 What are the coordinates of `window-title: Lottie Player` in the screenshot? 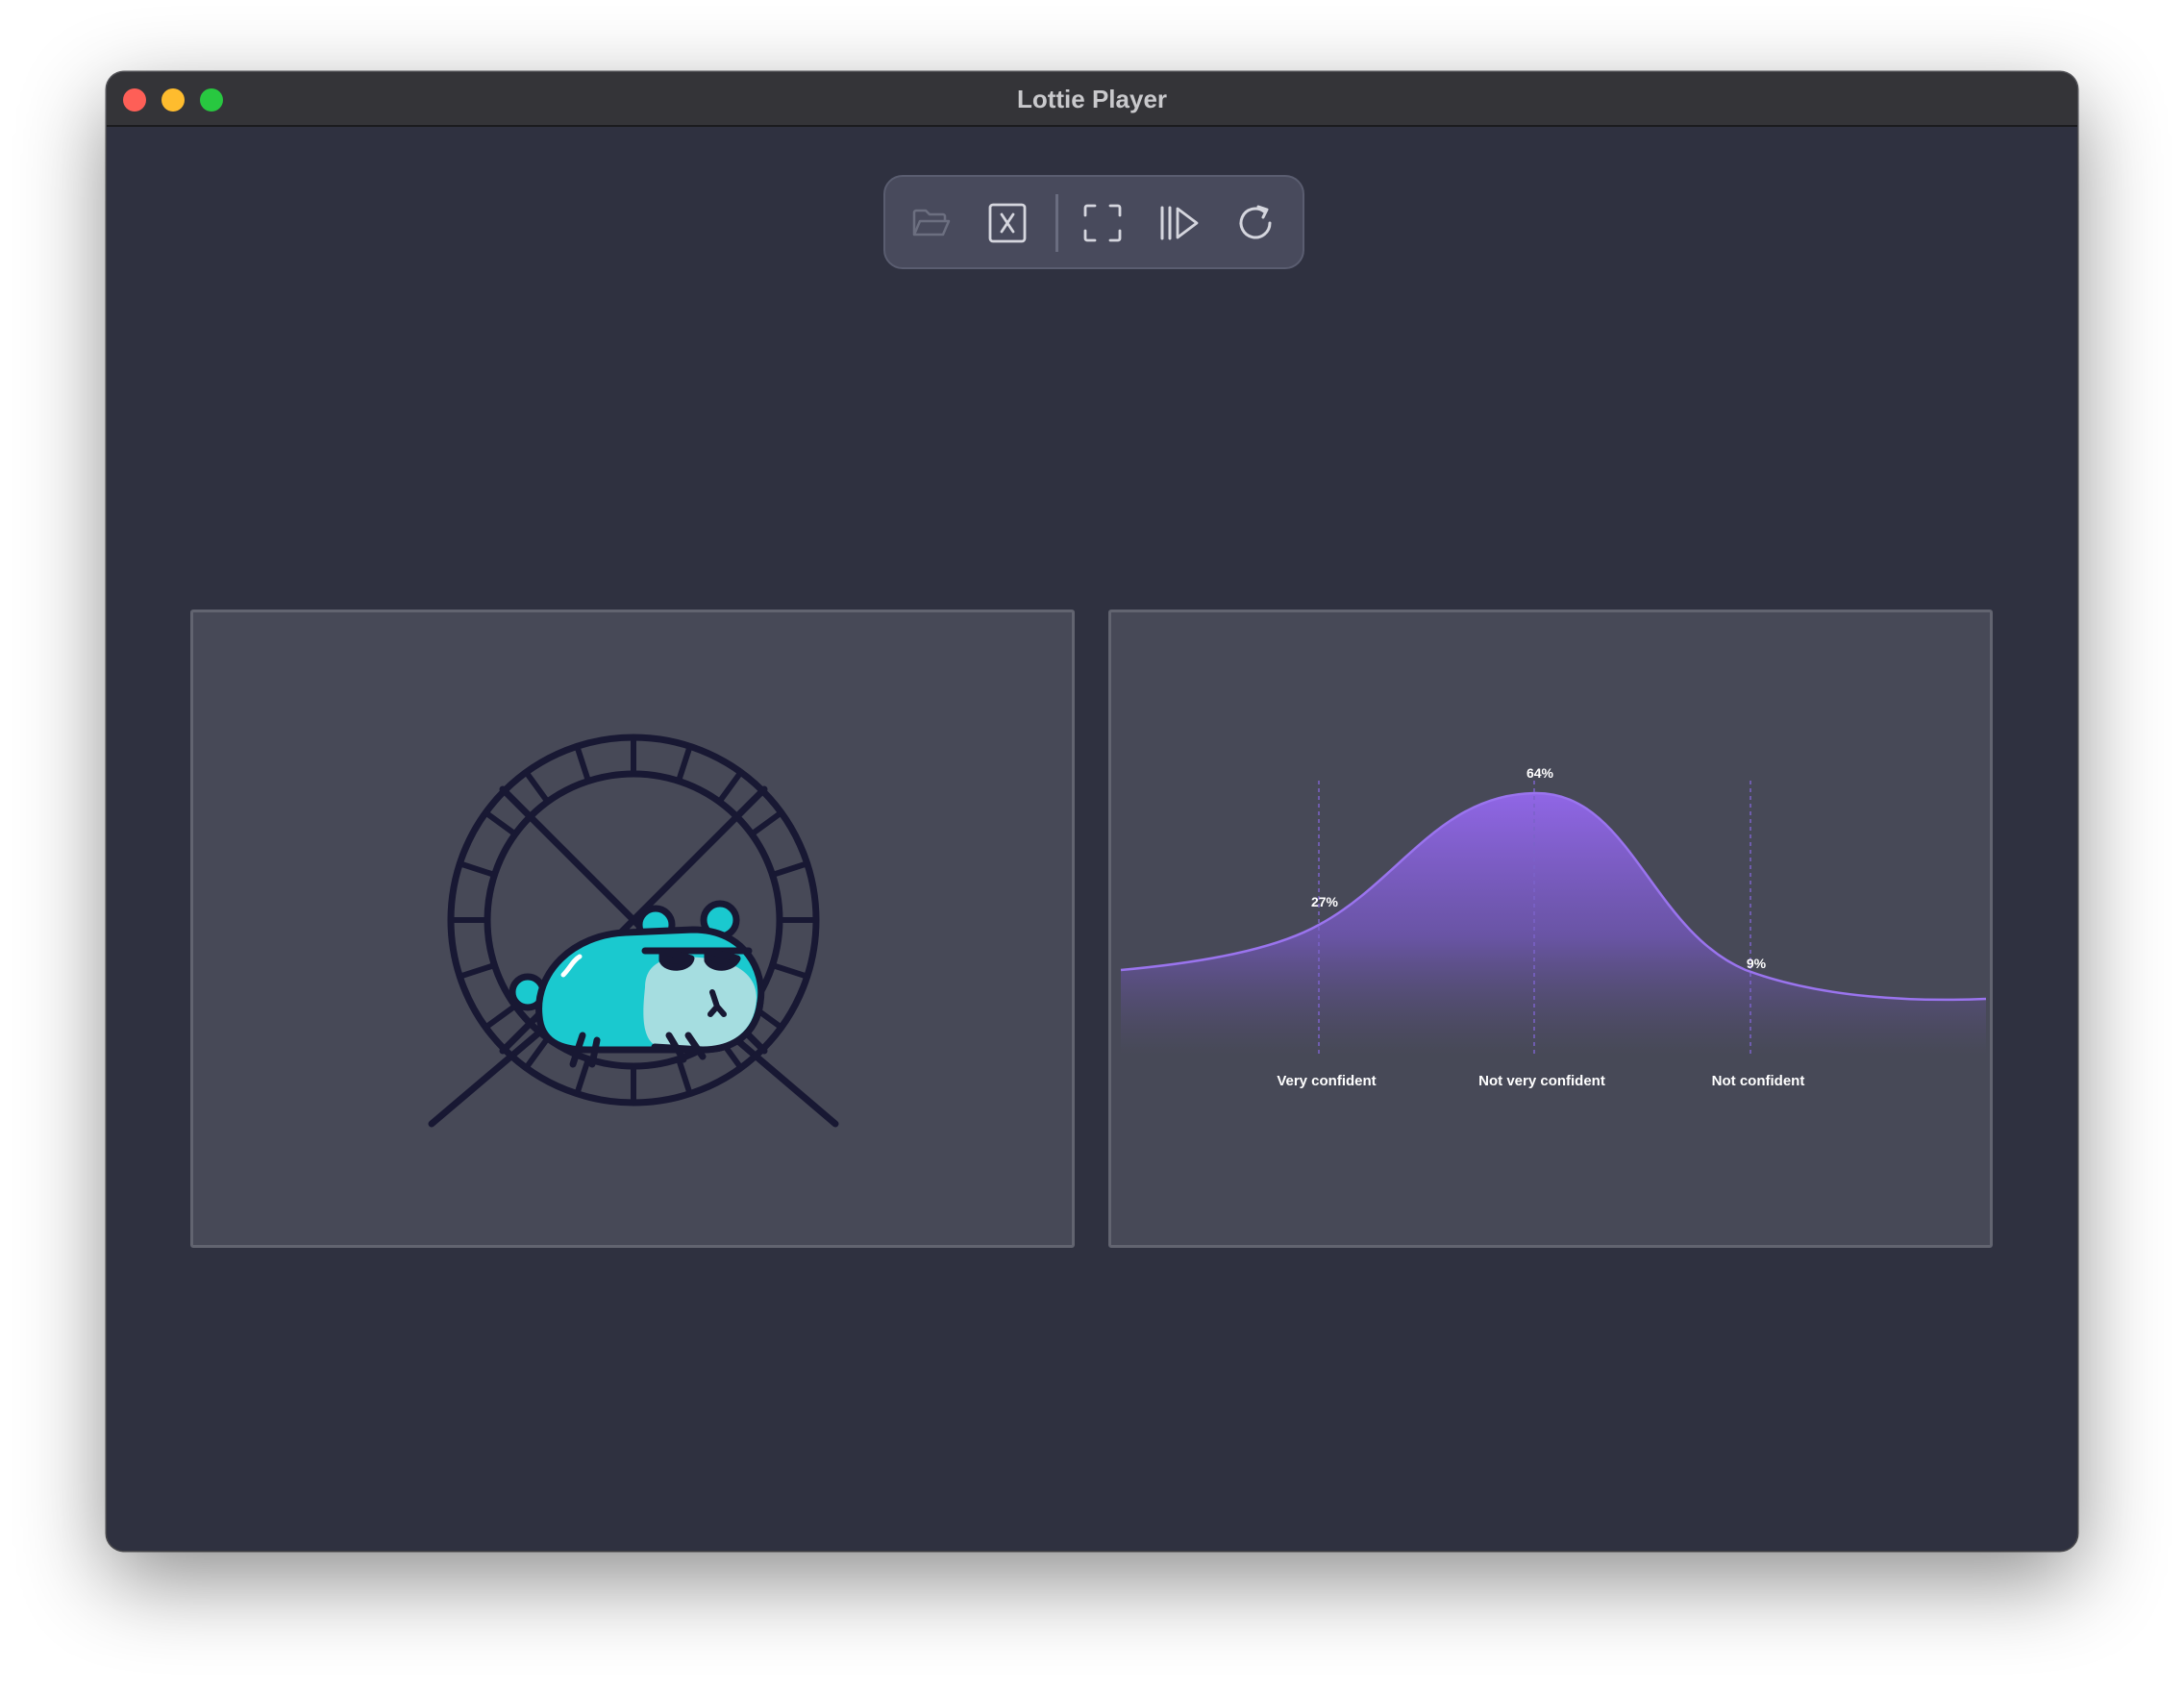 It's located at (1092, 99).